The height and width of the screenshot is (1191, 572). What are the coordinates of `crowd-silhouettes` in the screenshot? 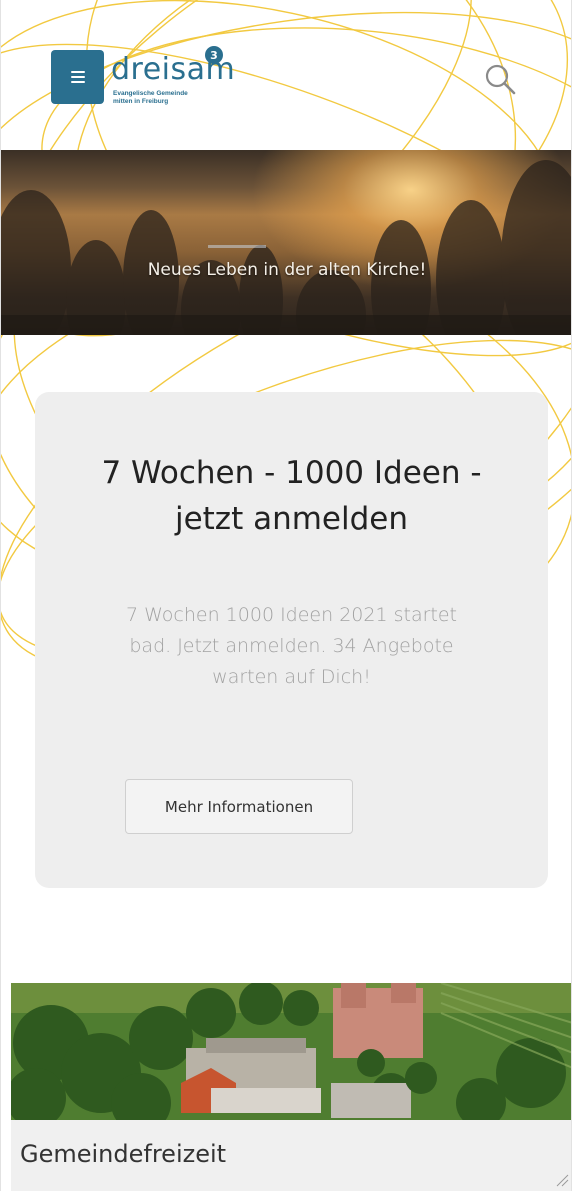 It's located at (286, 247).